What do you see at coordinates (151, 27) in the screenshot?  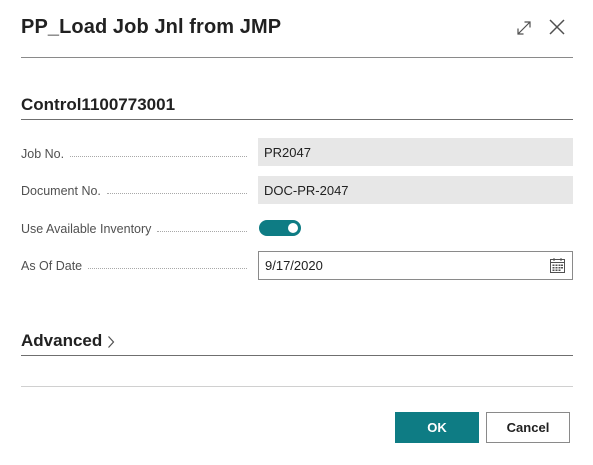 I see `dialog-title: PP_Load Job Jnl from JMP` at bounding box center [151, 27].